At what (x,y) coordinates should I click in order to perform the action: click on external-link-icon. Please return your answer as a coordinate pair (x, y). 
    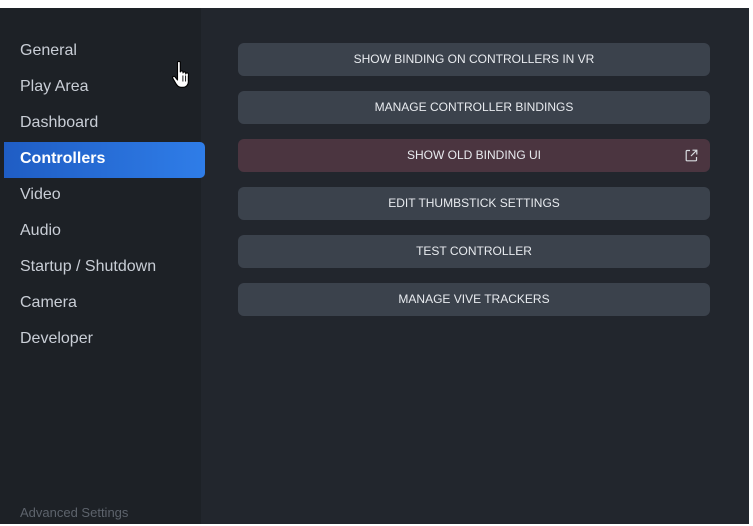
    Looking at the image, I should click on (691, 155).